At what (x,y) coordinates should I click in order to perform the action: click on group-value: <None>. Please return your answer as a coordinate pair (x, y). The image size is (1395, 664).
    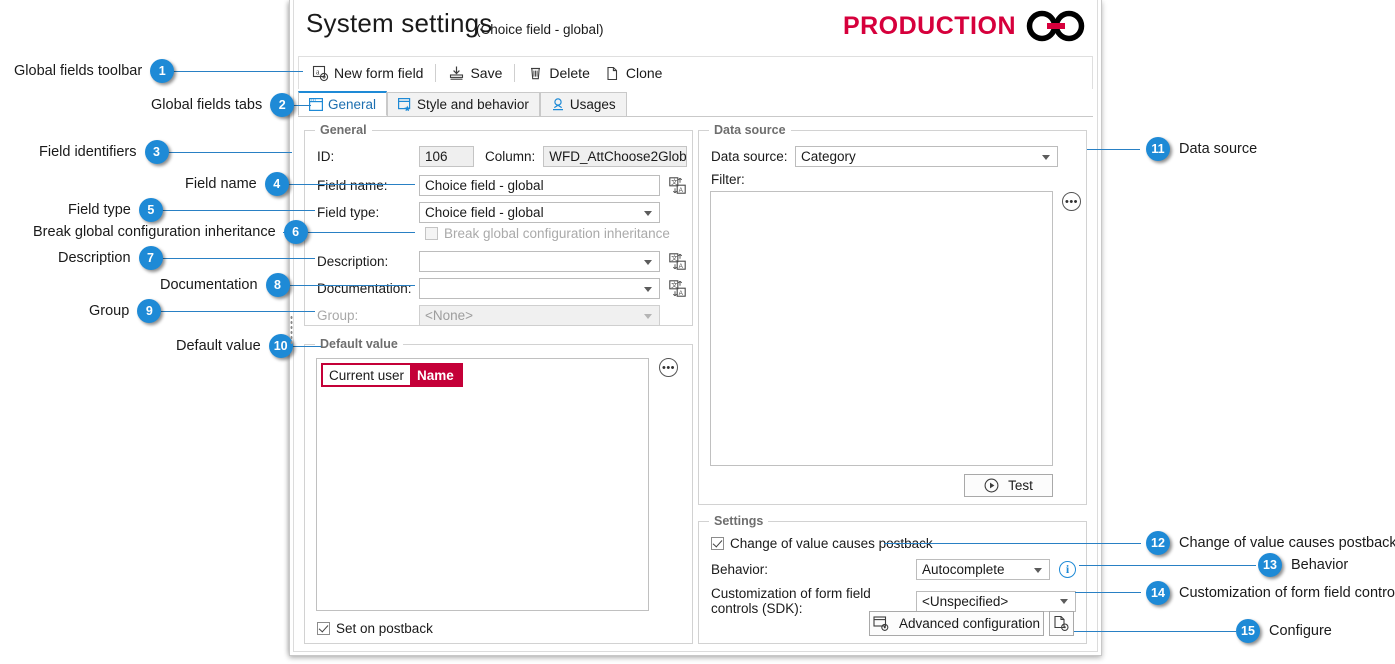
    Looking at the image, I should click on (449, 315).